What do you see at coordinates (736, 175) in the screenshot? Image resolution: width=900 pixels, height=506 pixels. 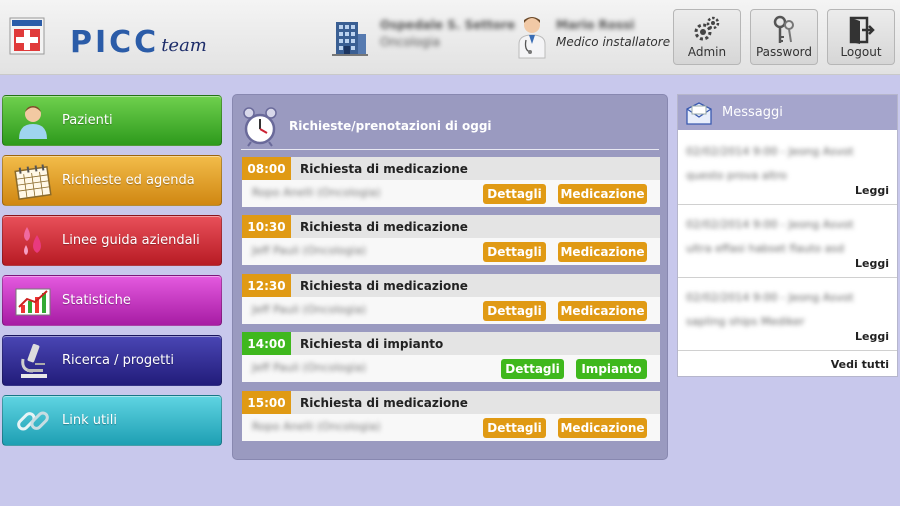 I see `message-preview: questo prova altro` at bounding box center [736, 175].